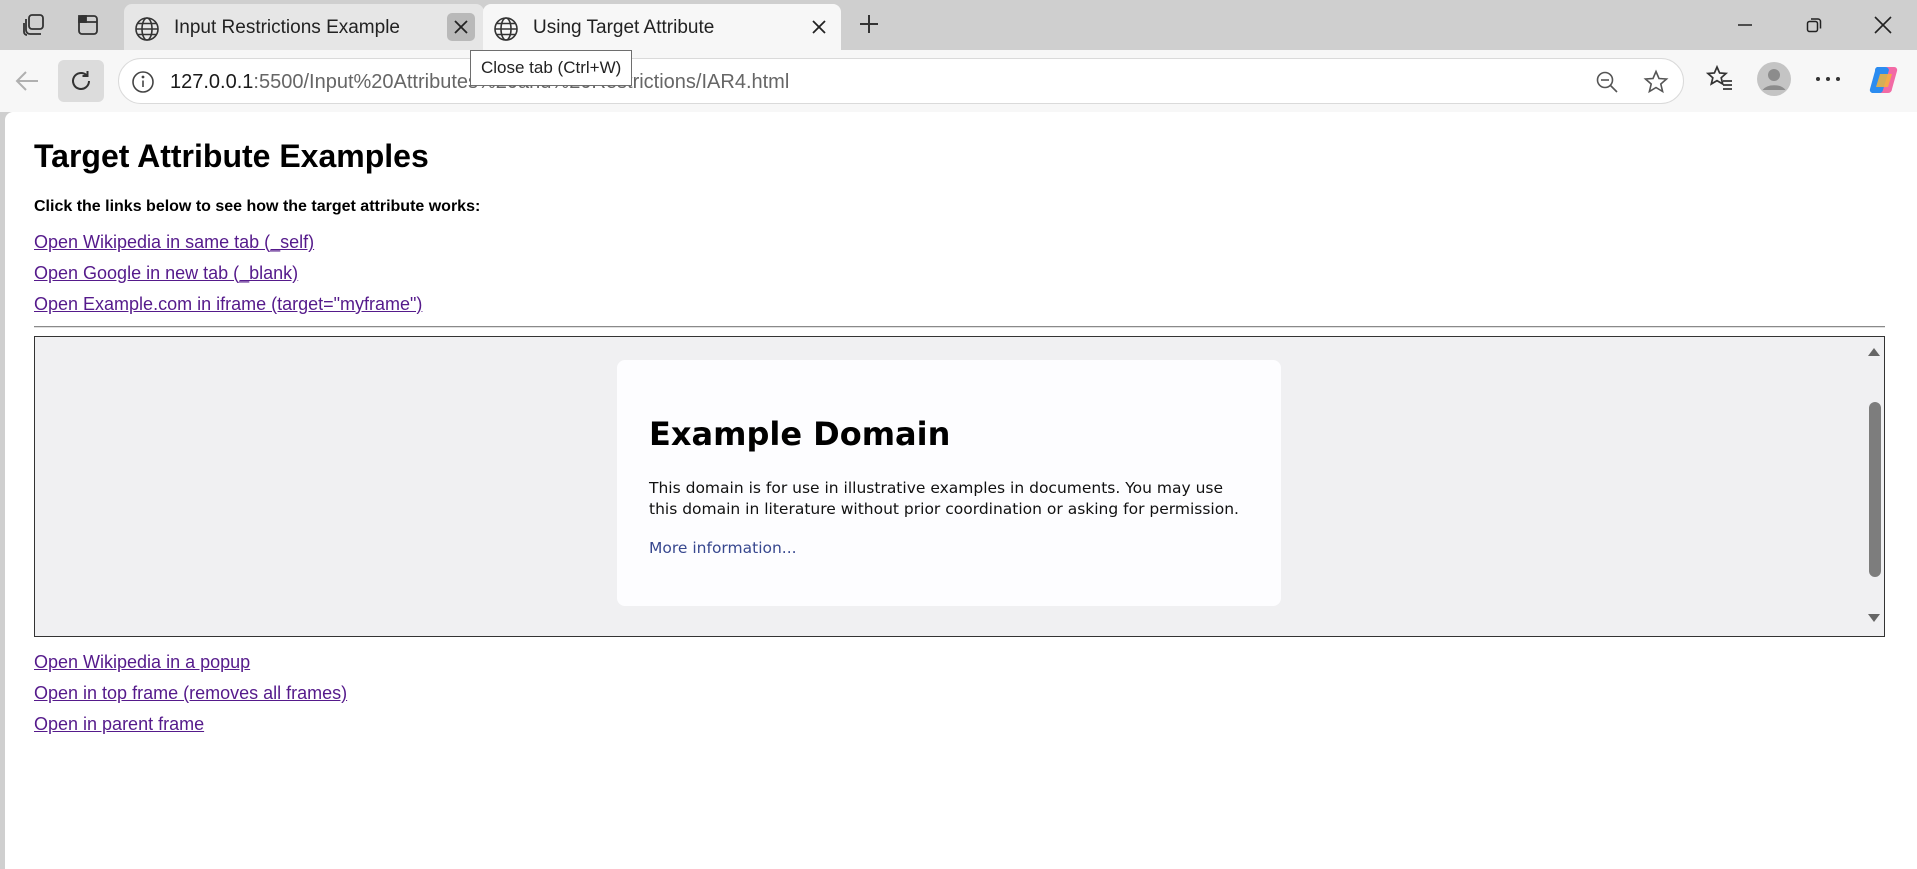 Image resolution: width=1917 pixels, height=869 pixels. I want to click on workspaces-icon, so click(34, 25).